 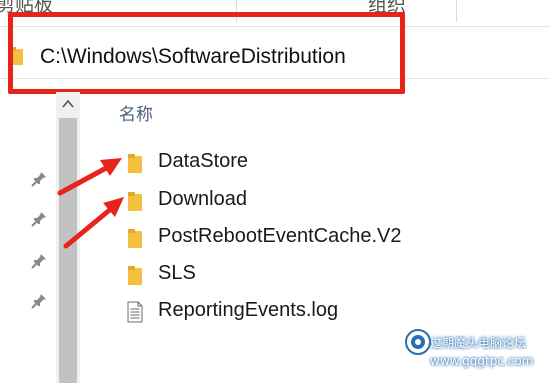 What do you see at coordinates (68, 250) in the screenshot?
I see `scrollbar-thumb` at bounding box center [68, 250].